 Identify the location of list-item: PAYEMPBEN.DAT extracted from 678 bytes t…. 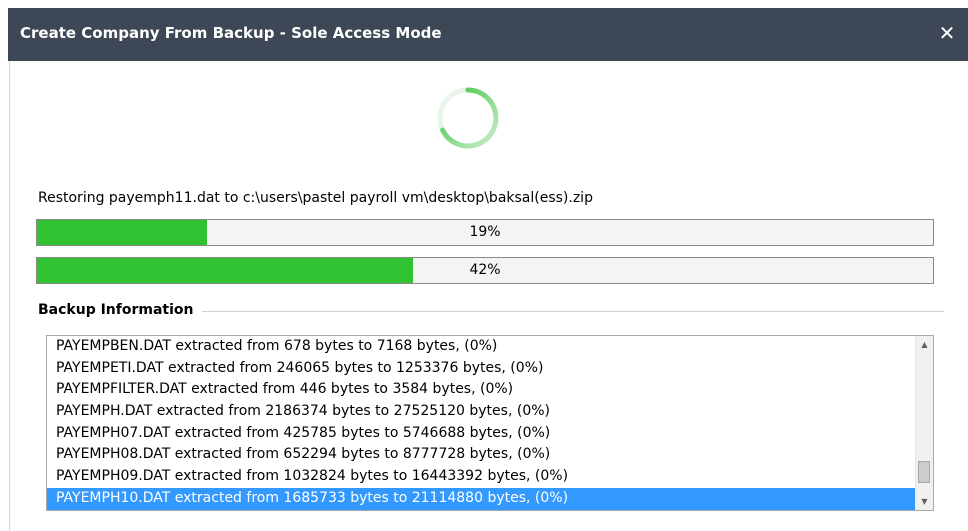
(481, 347).